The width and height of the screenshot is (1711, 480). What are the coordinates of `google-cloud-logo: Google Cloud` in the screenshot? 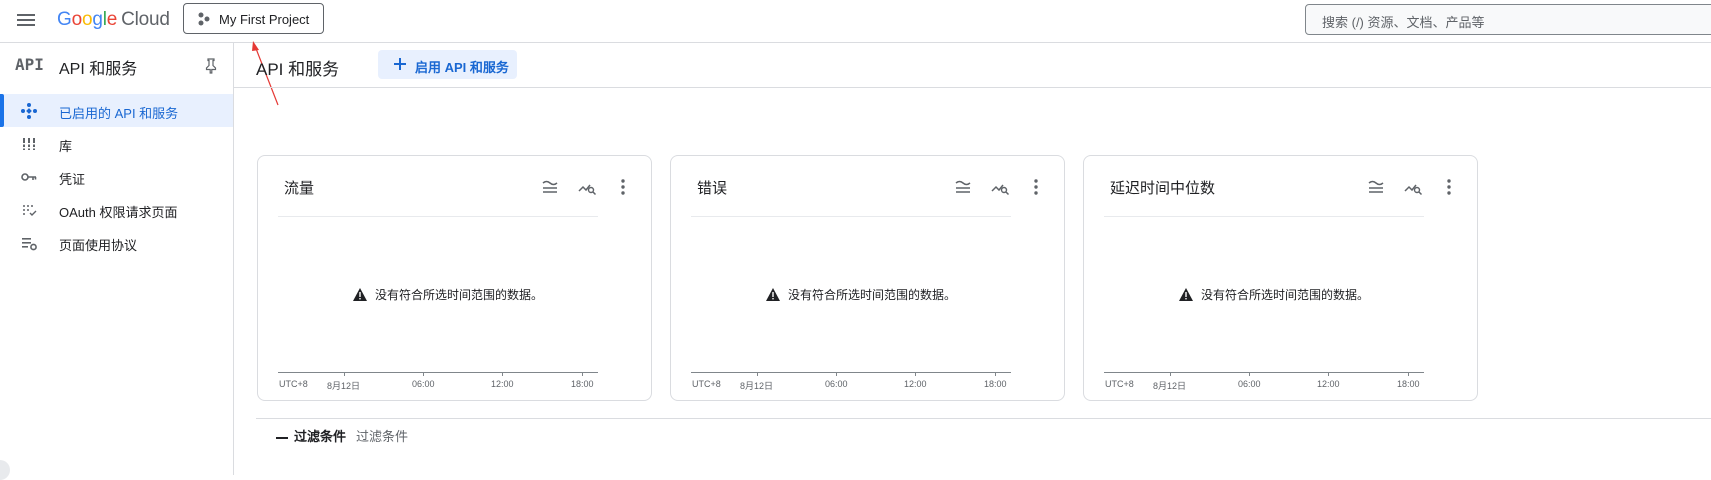 It's located at (113, 20).